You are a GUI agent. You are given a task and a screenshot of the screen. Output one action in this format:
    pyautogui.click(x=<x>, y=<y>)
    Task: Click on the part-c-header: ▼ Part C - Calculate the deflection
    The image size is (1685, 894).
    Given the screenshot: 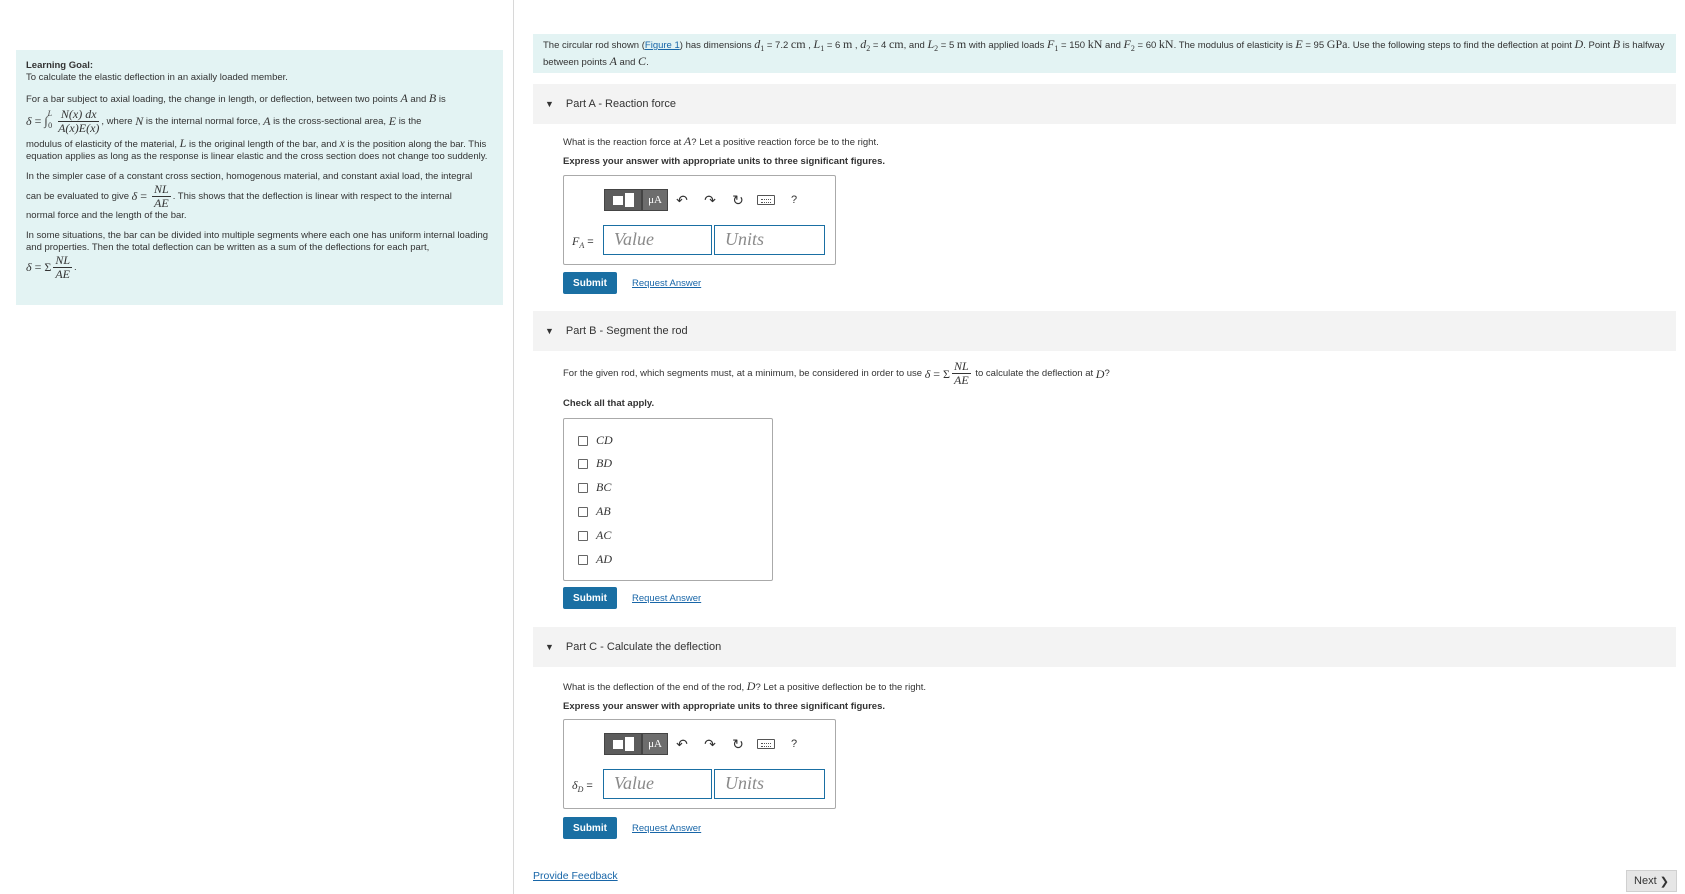 What is the action you would take?
    pyautogui.click(x=1104, y=647)
    